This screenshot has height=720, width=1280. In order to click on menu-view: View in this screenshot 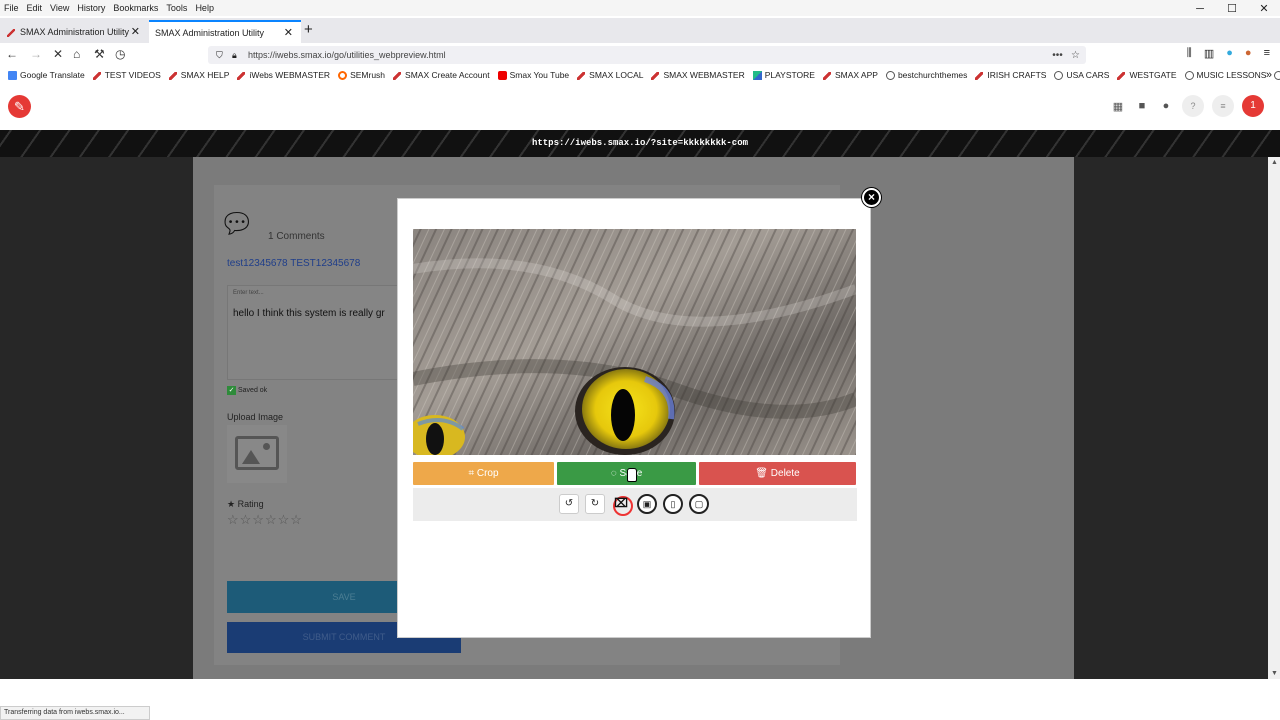, I will do `click(59, 8)`.